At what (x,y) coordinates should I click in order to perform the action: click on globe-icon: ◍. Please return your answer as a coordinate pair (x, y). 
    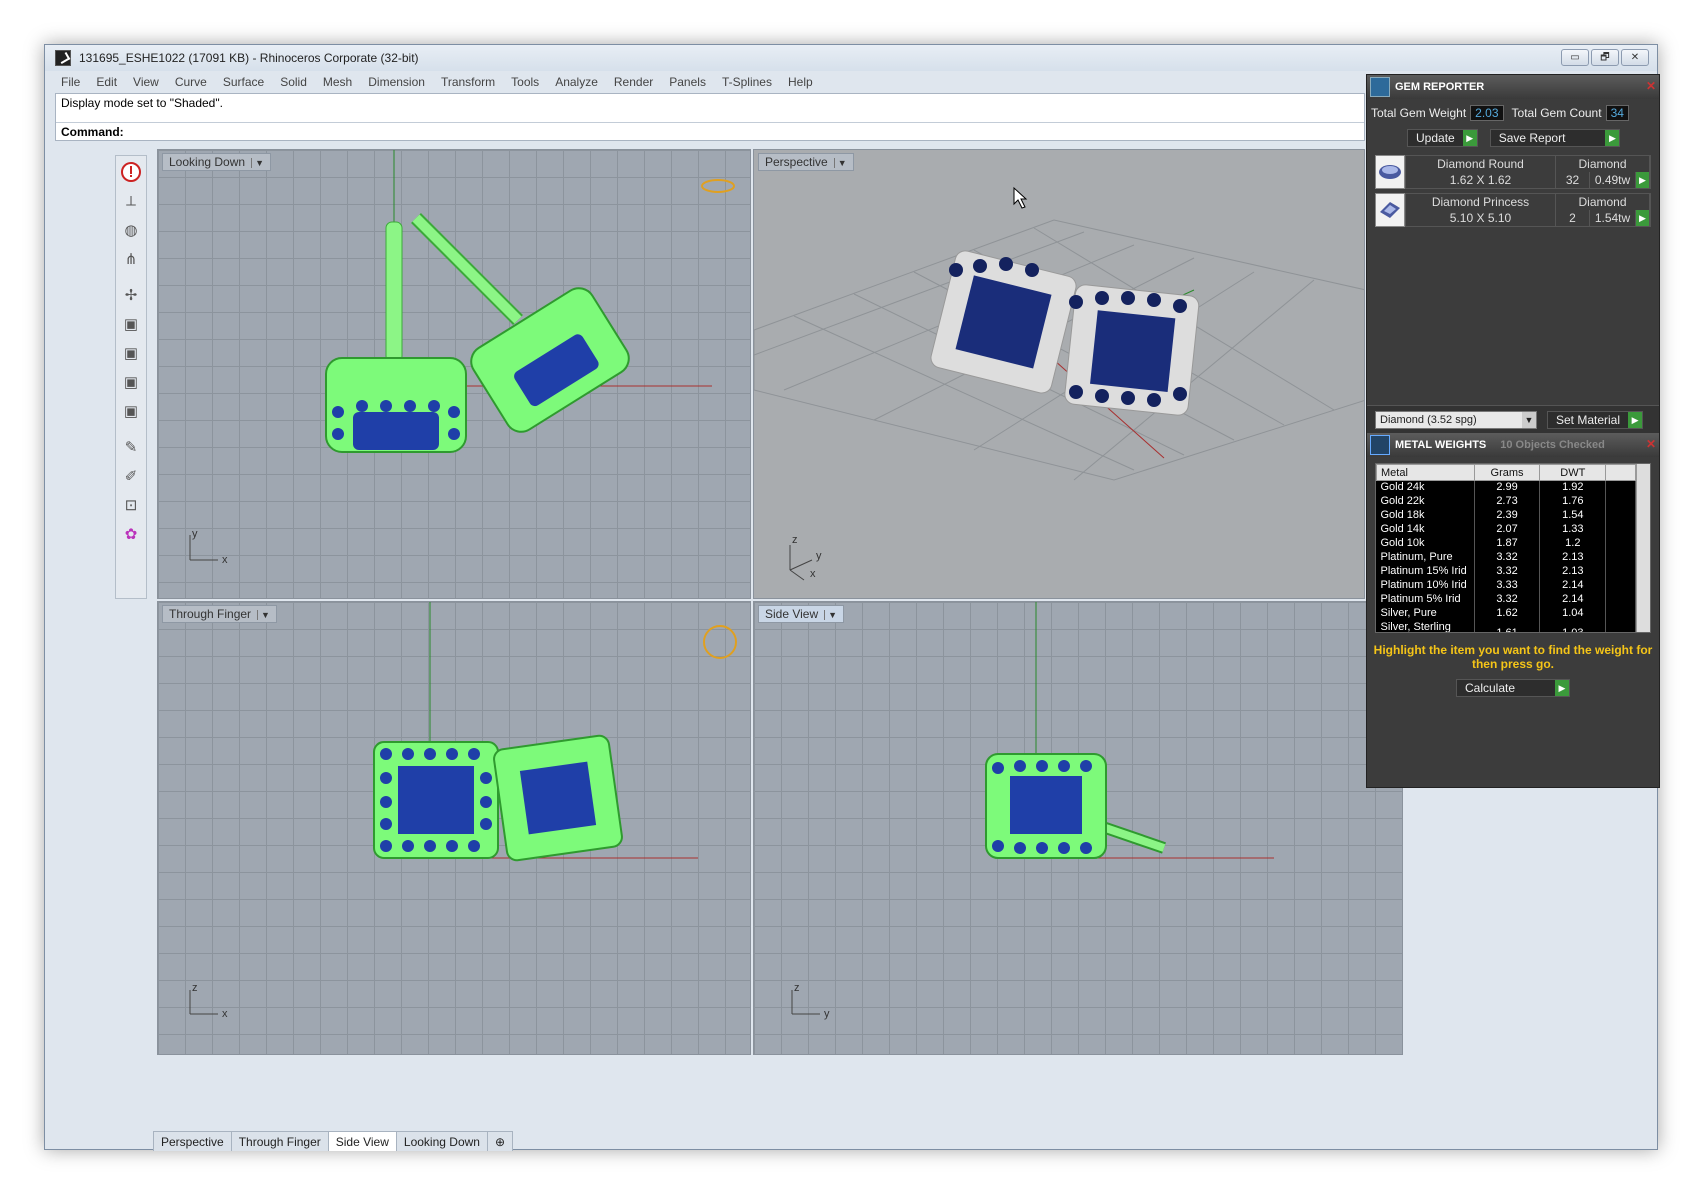
    Looking at the image, I should click on (131, 230).